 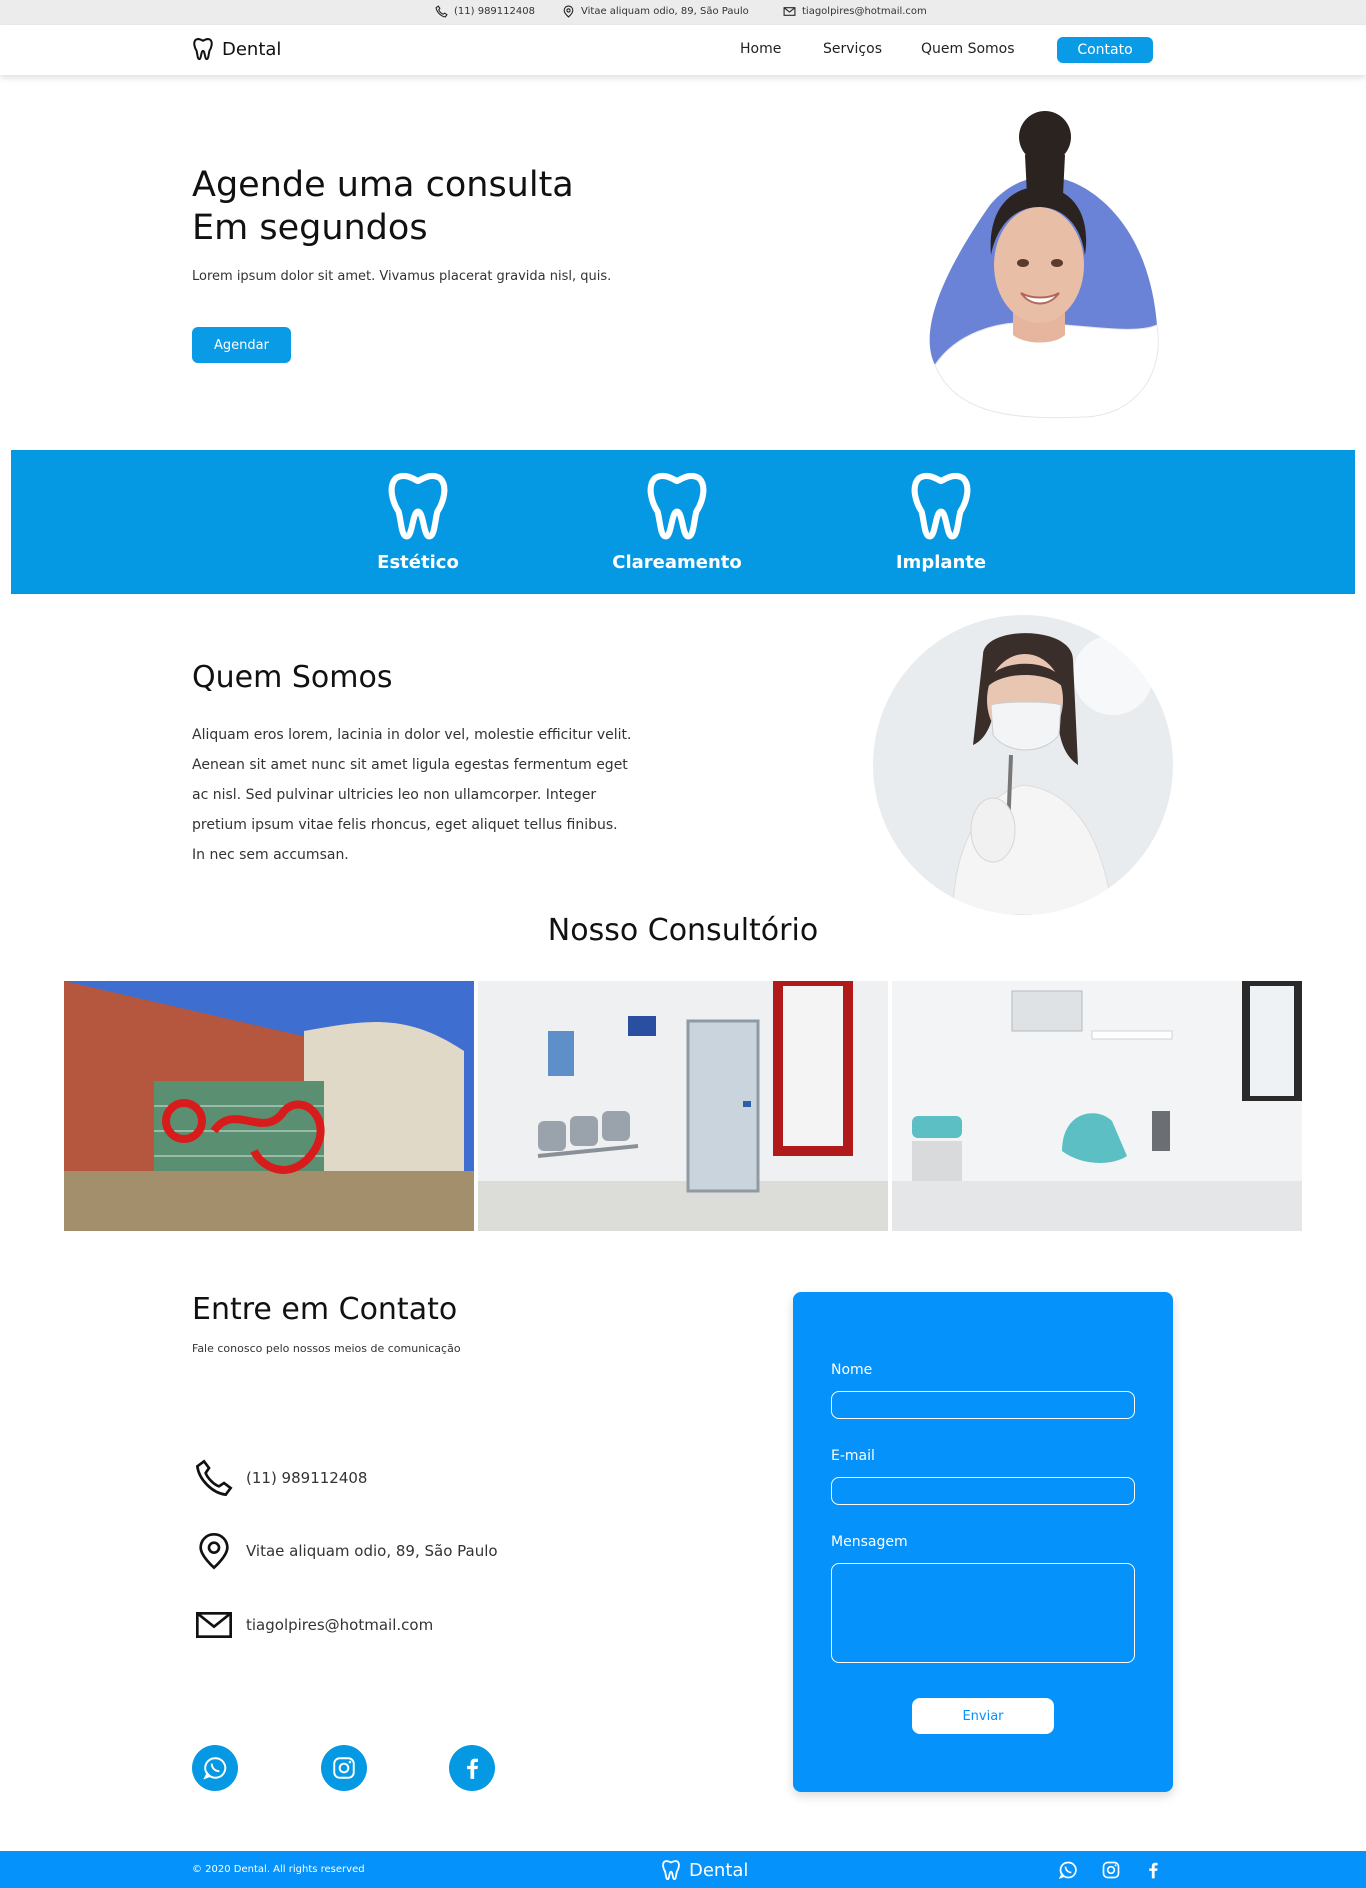 I want to click on topbar-phone-text: (11) 989112408, so click(x=494, y=11).